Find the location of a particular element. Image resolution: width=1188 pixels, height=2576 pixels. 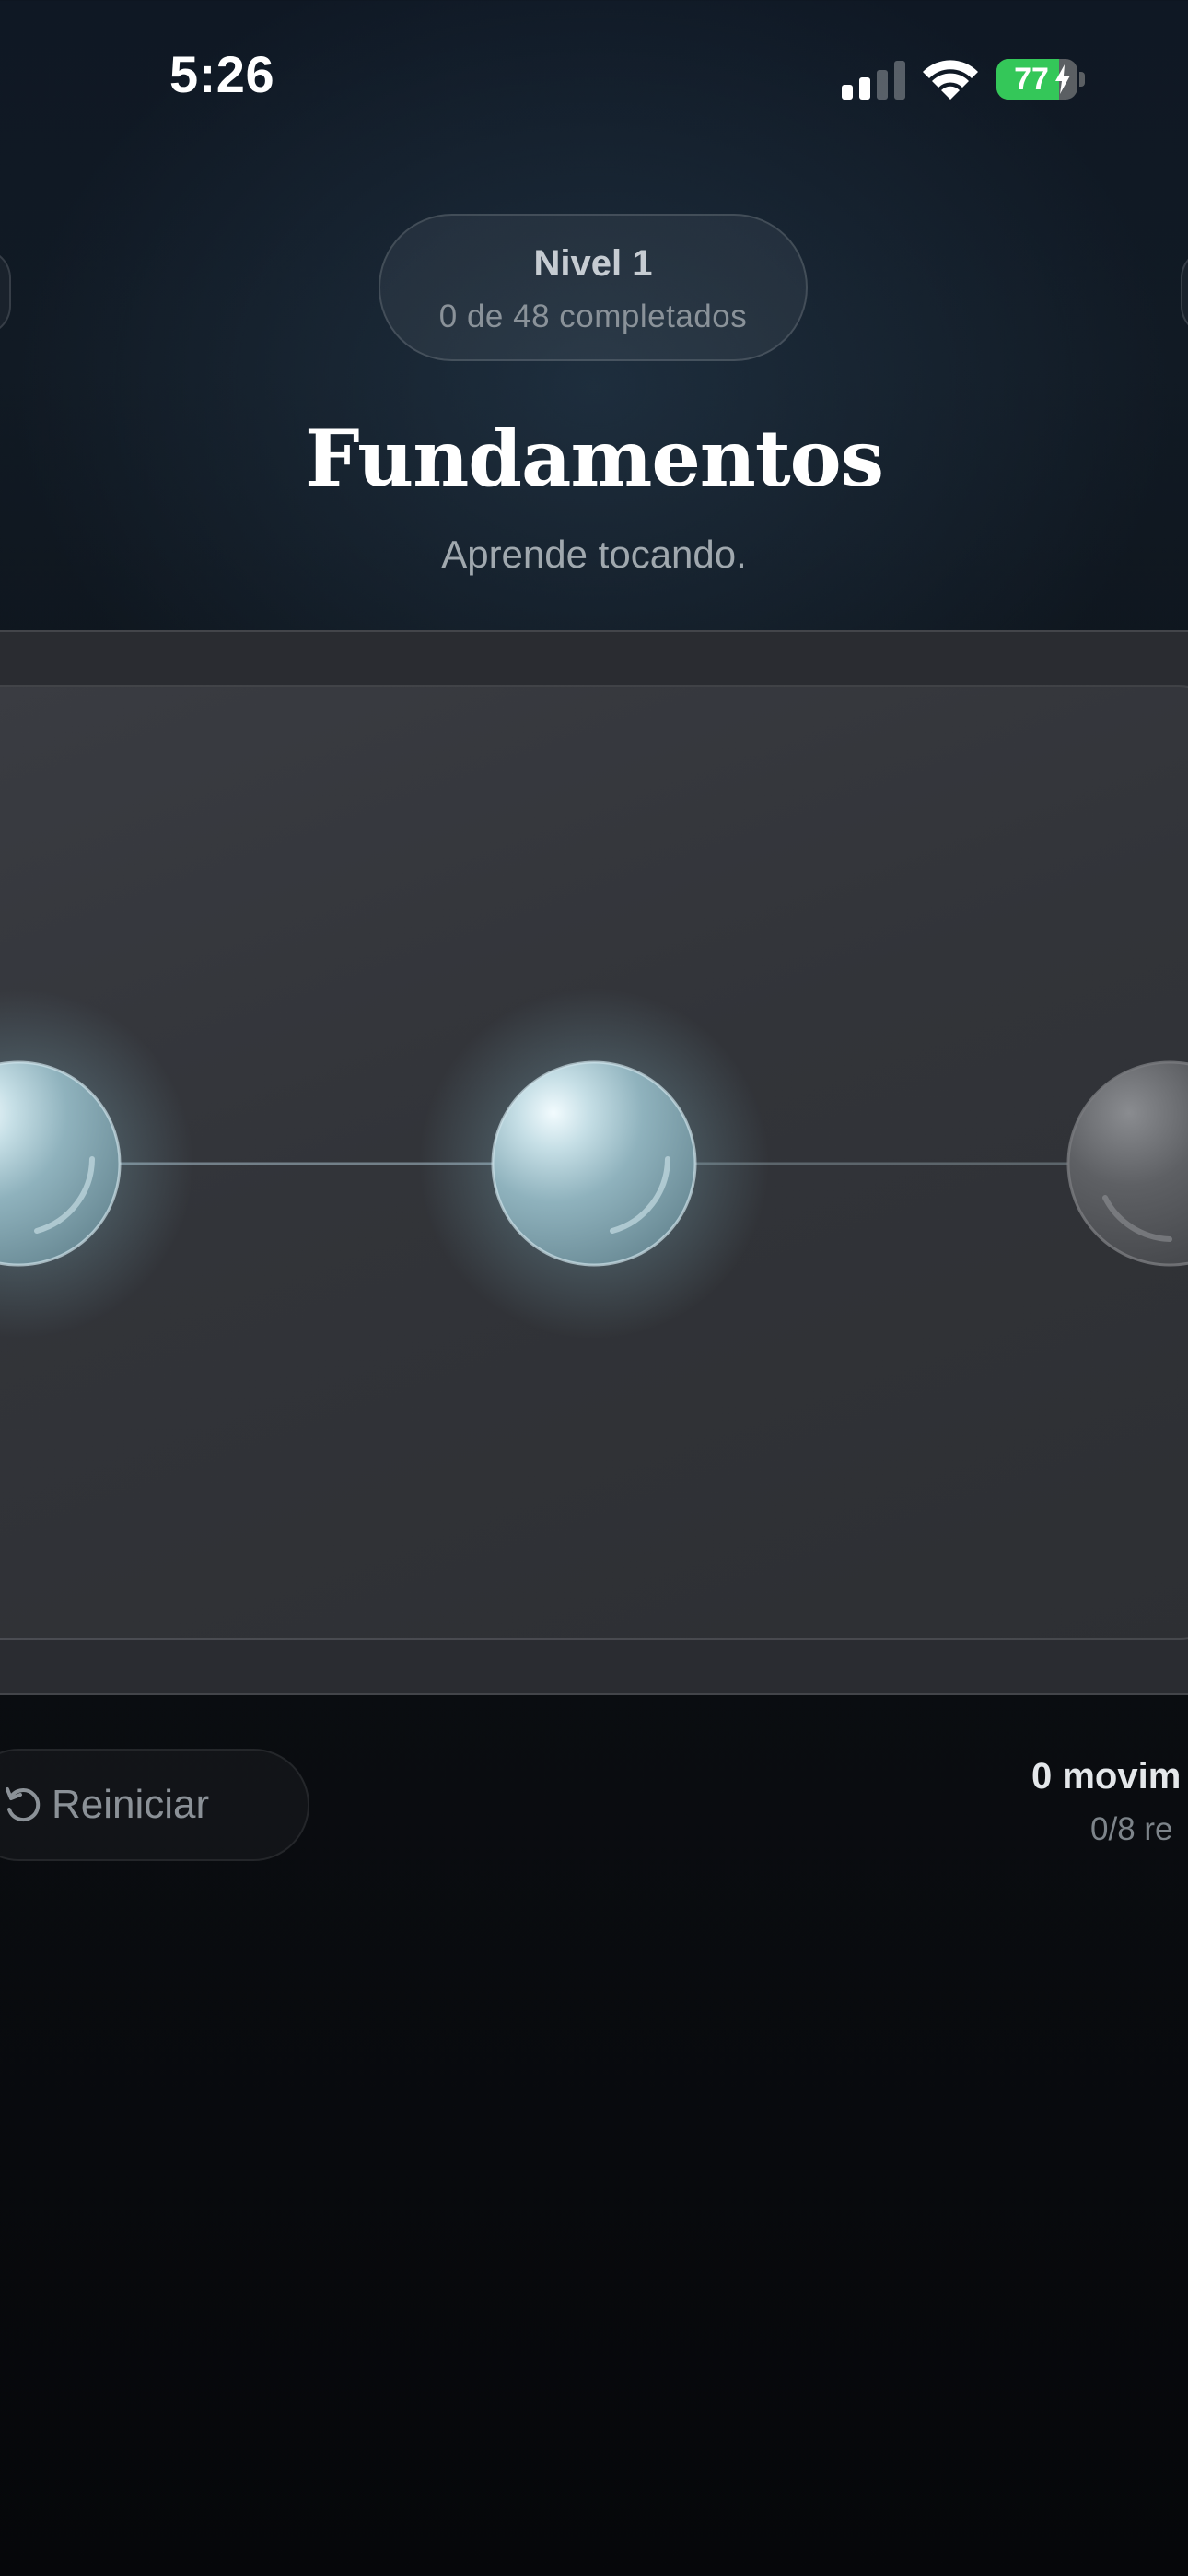

charging-bolt-icon is located at coordinates (1062, 79).